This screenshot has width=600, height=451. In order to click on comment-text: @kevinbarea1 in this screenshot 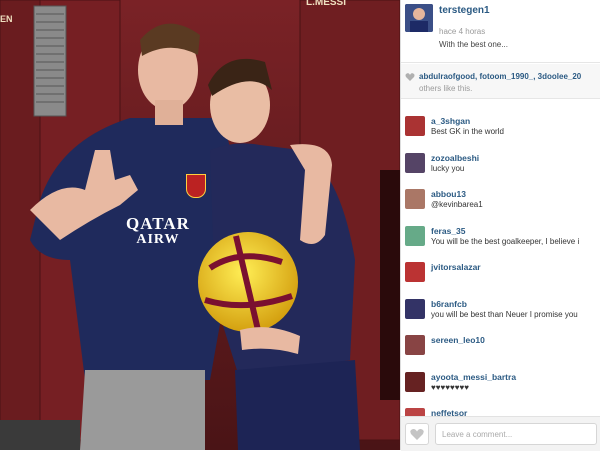, I will do `click(457, 204)`.